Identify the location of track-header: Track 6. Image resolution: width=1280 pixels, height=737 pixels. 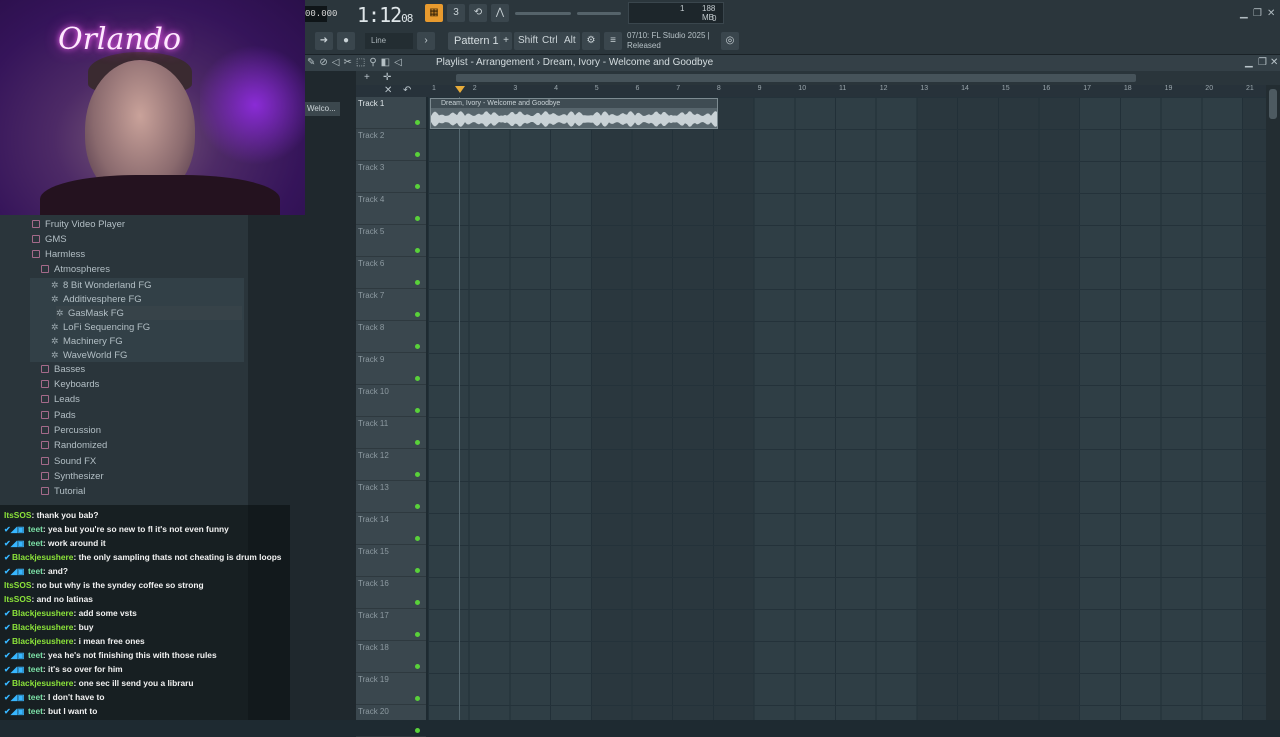
(391, 273).